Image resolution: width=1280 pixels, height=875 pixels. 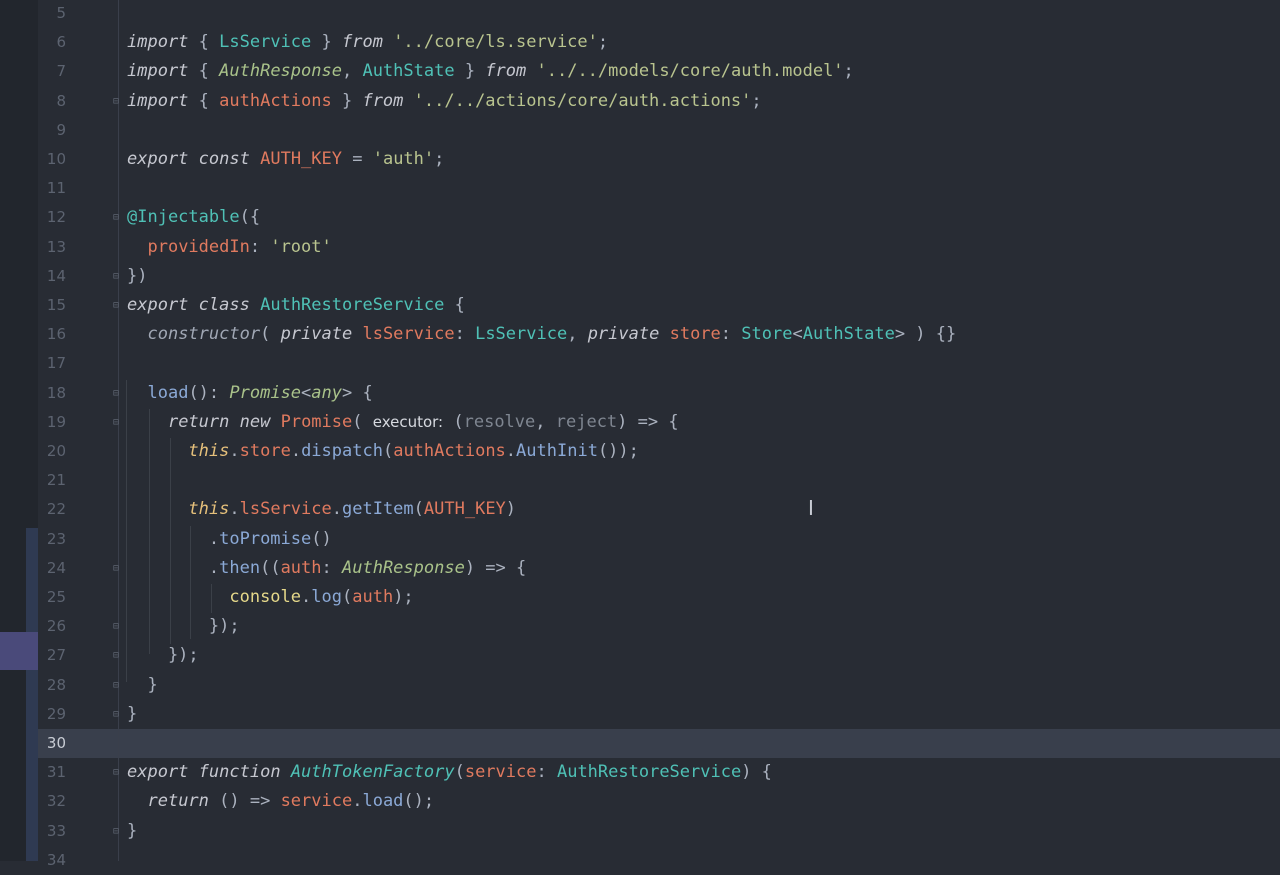 What do you see at coordinates (56, 772) in the screenshot?
I see `line-number: 31` at bounding box center [56, 772].